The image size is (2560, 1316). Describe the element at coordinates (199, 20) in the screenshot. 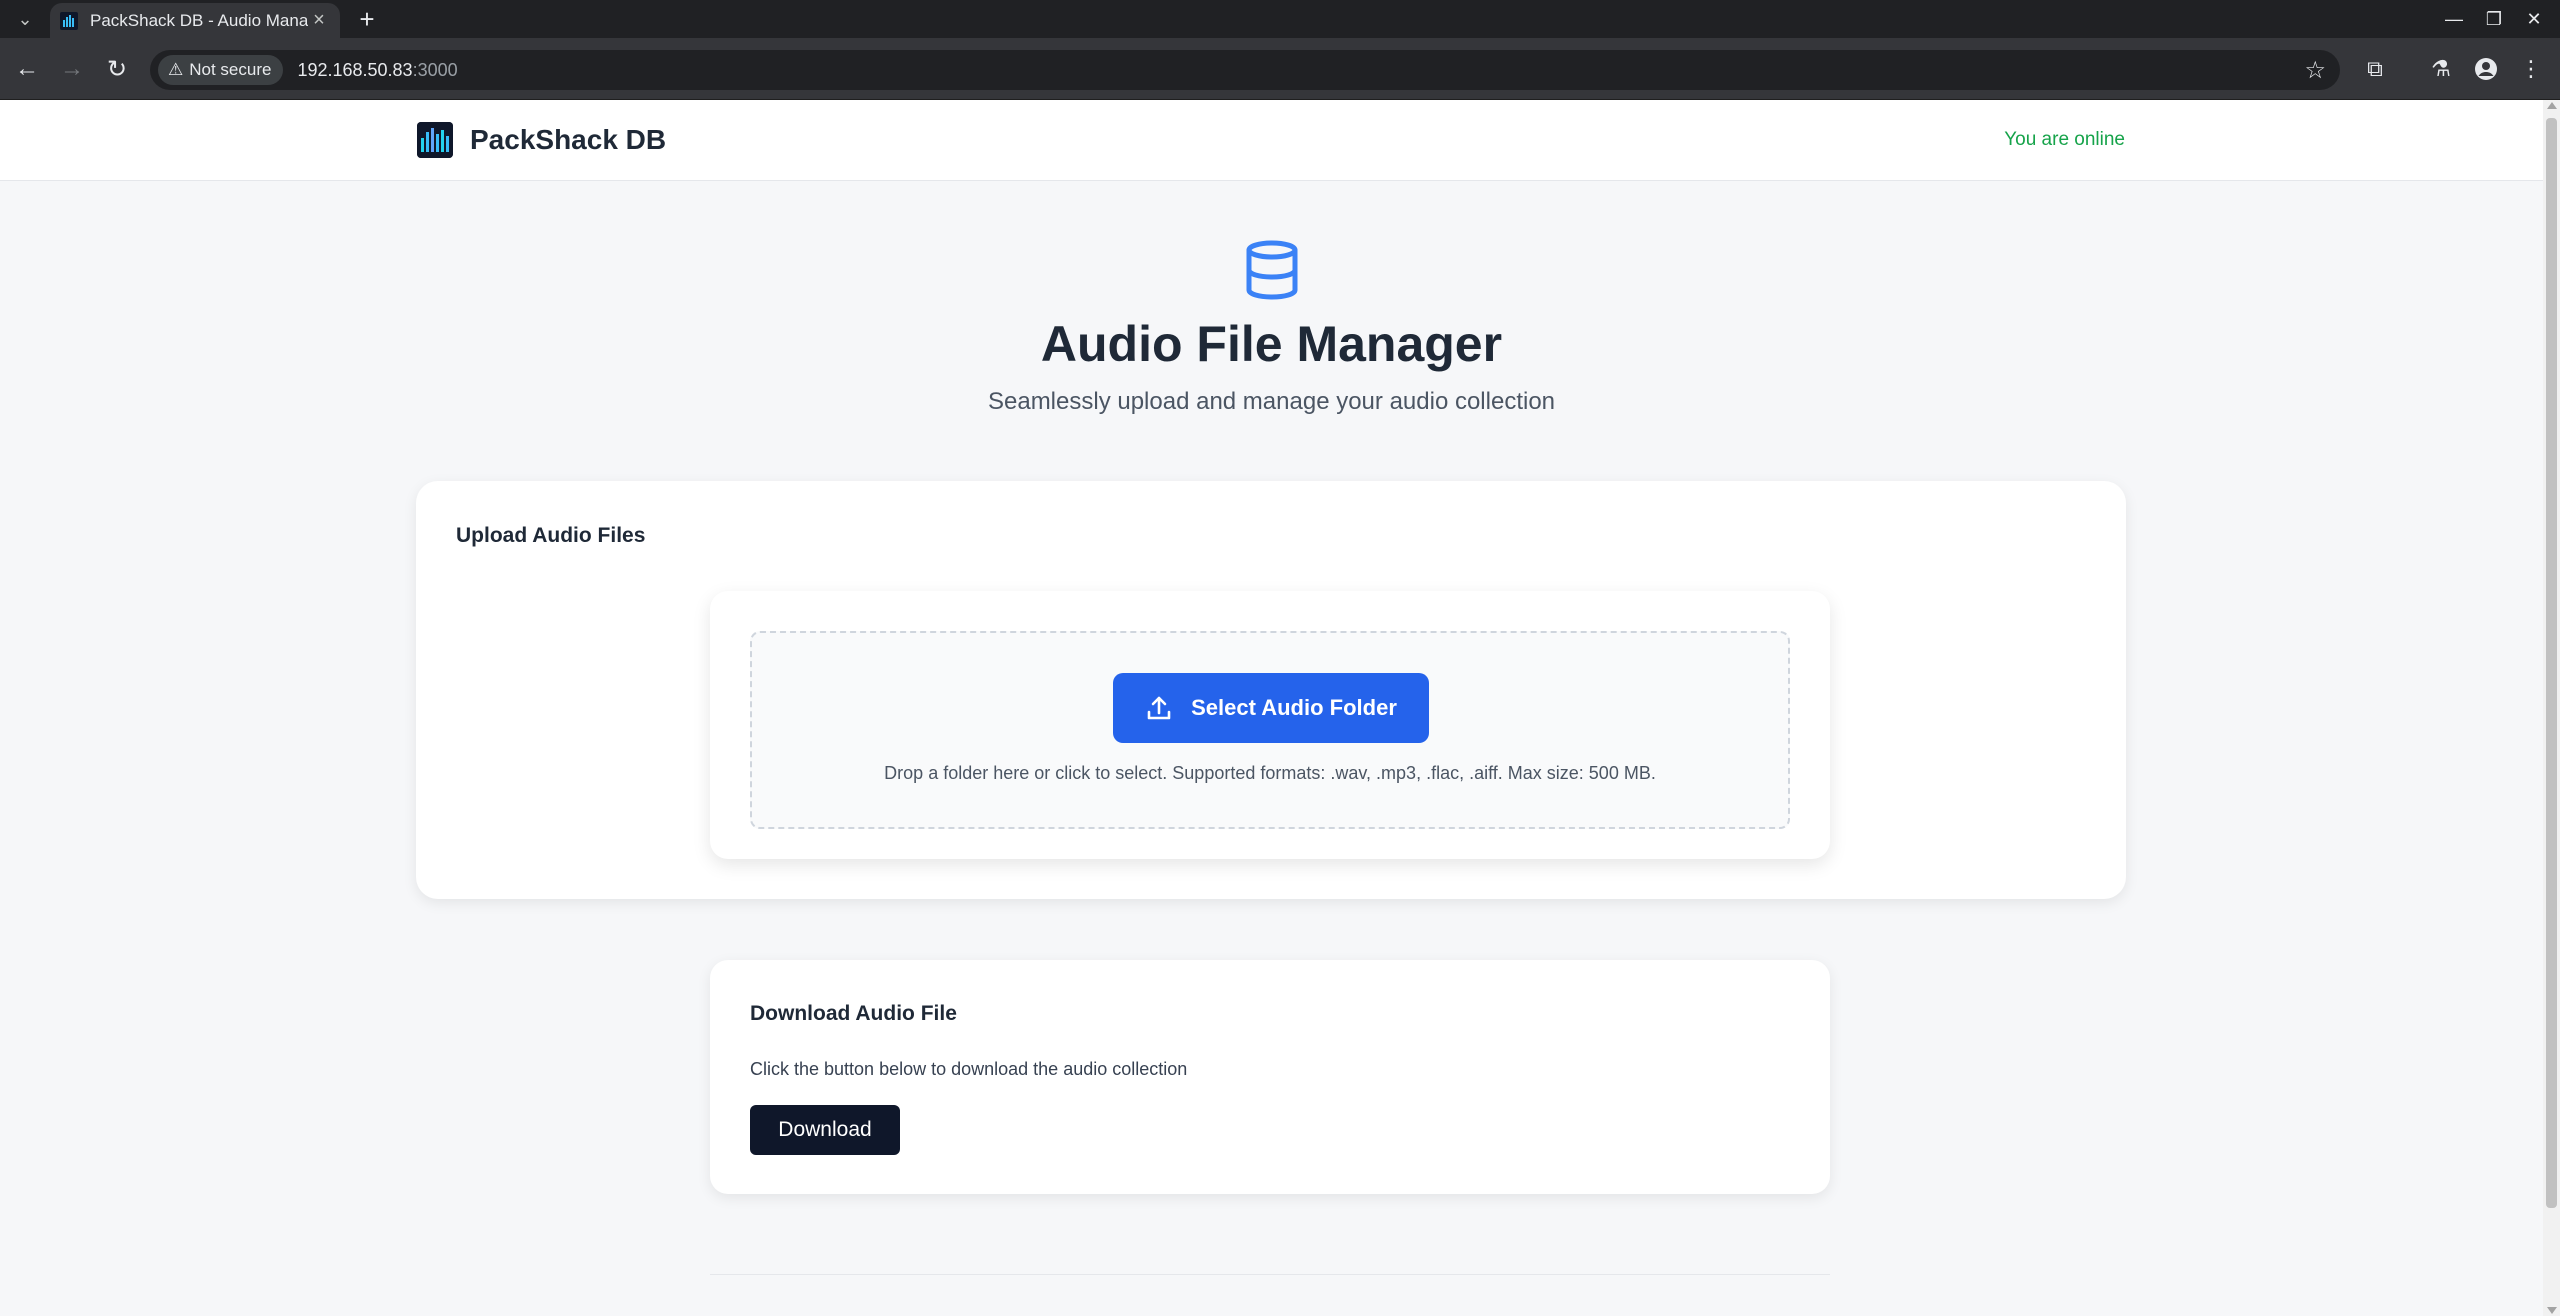

I see `tab-title: PackShack DB - Audio Manager` at that location.